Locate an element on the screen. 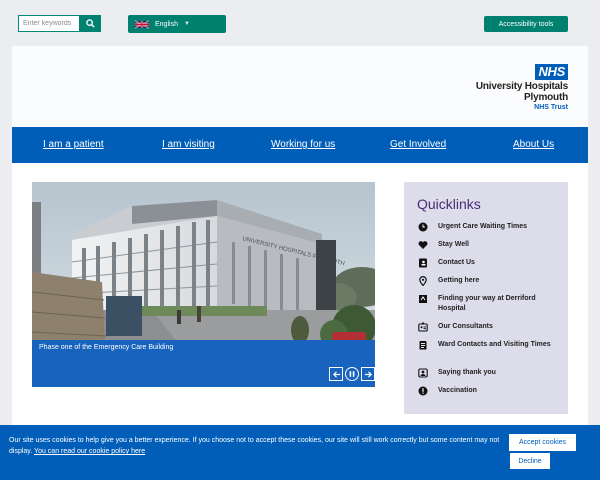  quicklink-ward-contacts: Ward Contacts and Visiting Times is located at coordinates (484, 345).